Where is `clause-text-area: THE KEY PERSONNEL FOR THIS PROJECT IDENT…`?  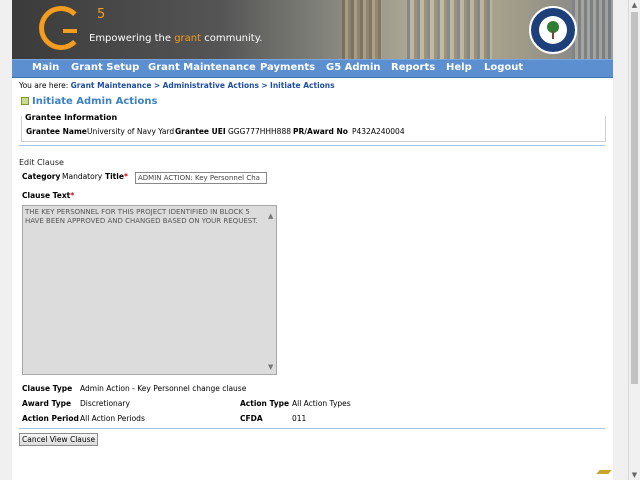 clause-text-area: THE KEY PERSONNEL FOR THIS PROJECT IDENT… is located at coordinates (149, 290).